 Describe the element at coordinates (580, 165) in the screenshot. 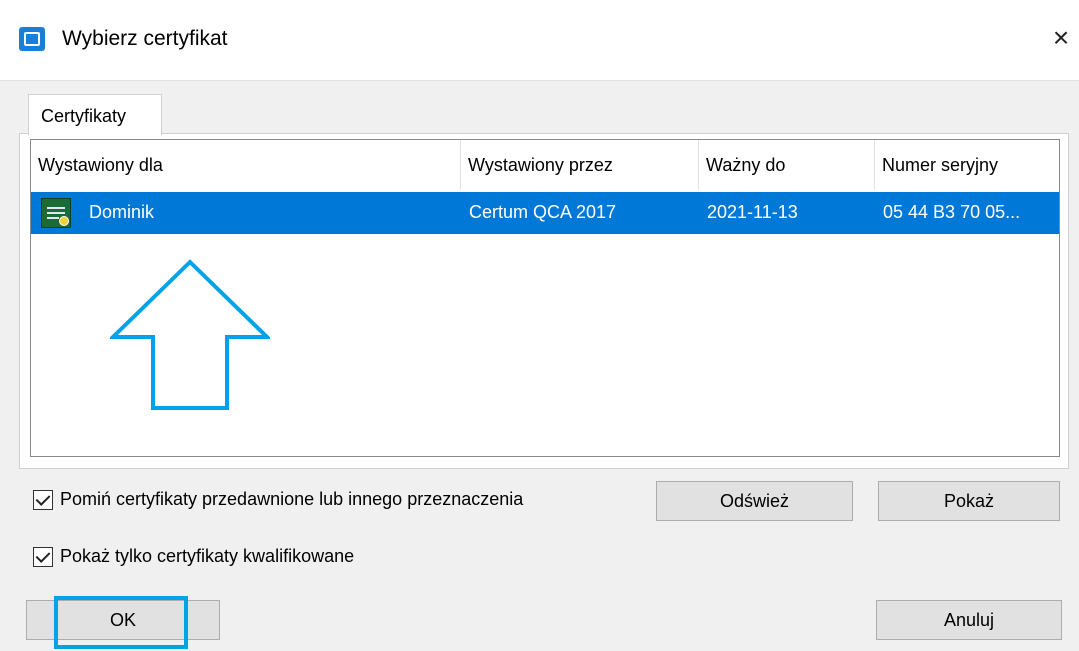

I see `column-header-issued-by: Wystawiony przez` at that location.